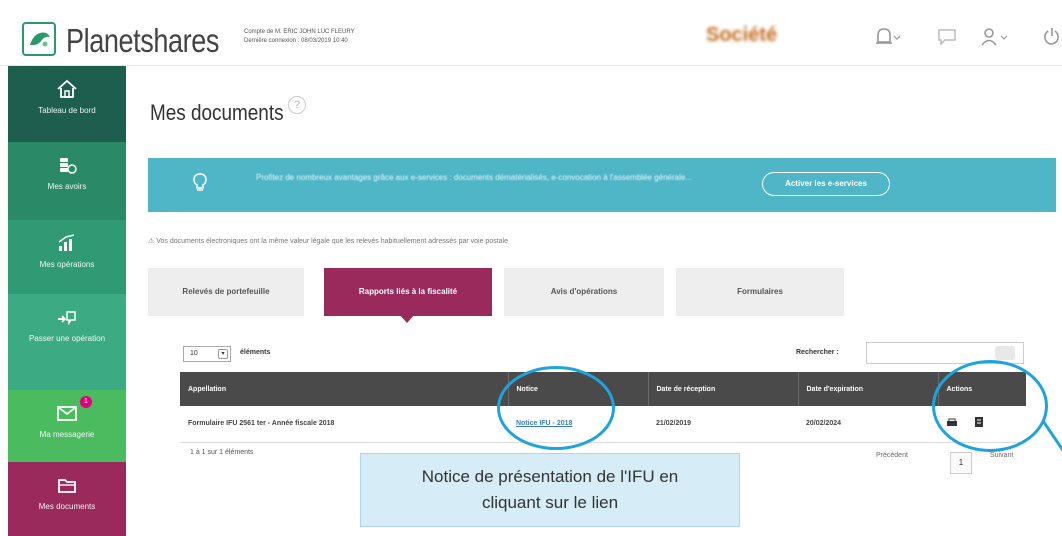 This screenshot has height=536, width=1062. What do you see at coordinates (39, 39) in the screenshot?
I see `planetshares-logo` at bounding box center [39, 39].